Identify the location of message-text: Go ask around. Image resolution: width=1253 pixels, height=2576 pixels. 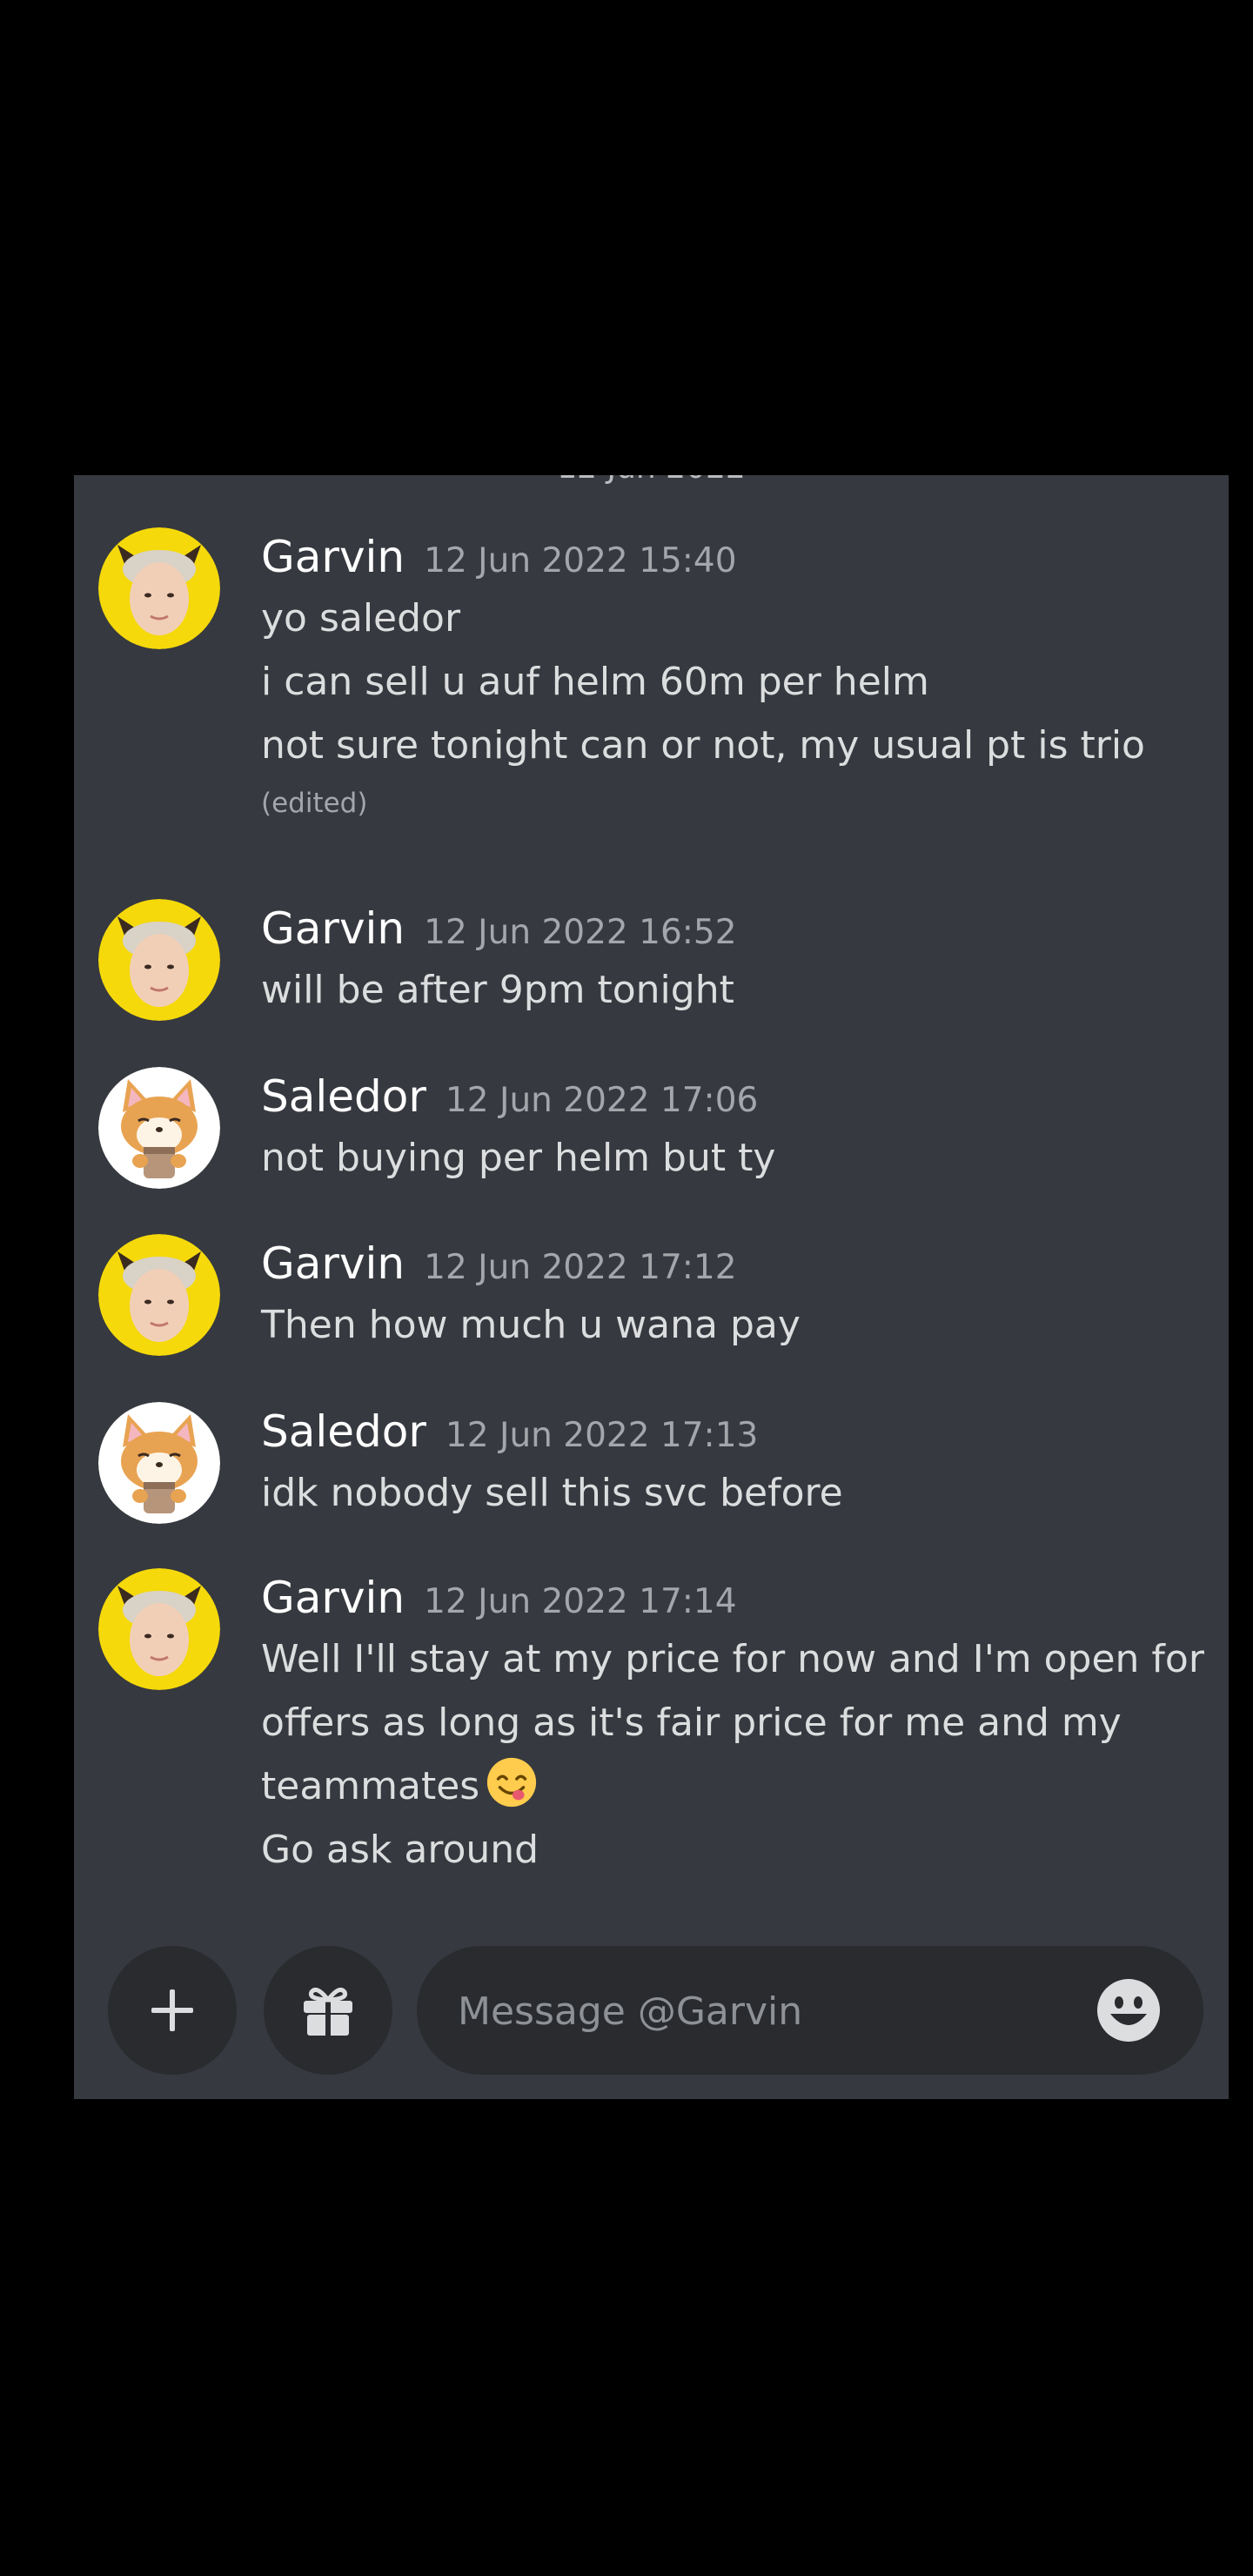
(400, 1850).